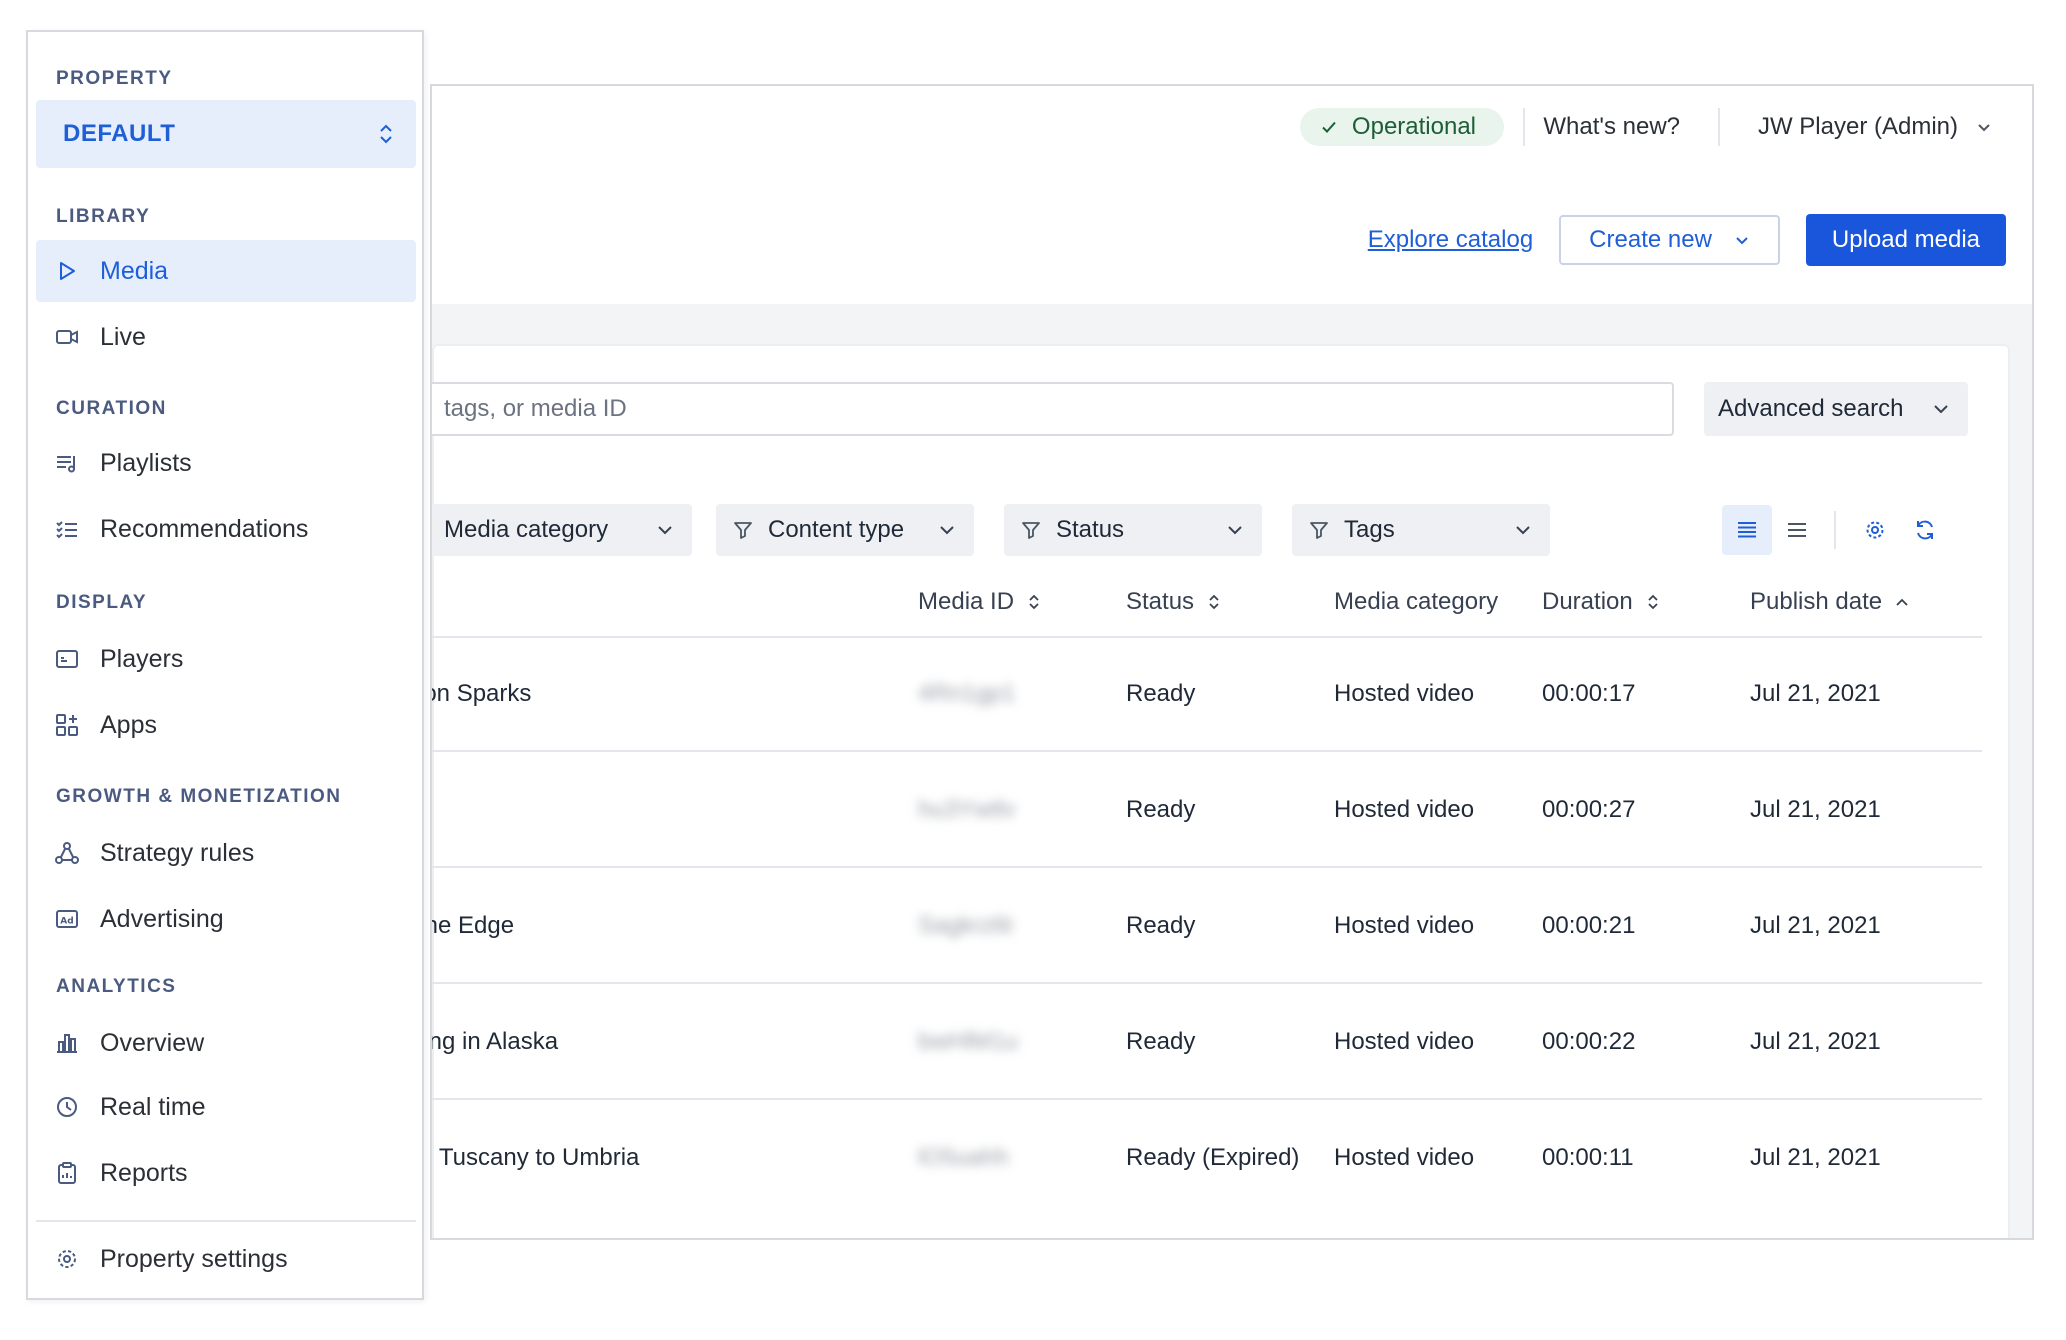 The image size is (2066, 1340). What do you see at coordinates (142, 658) in the screenshot?
I see `sidebar-item-label: Players` at bounding box center [142, 658].